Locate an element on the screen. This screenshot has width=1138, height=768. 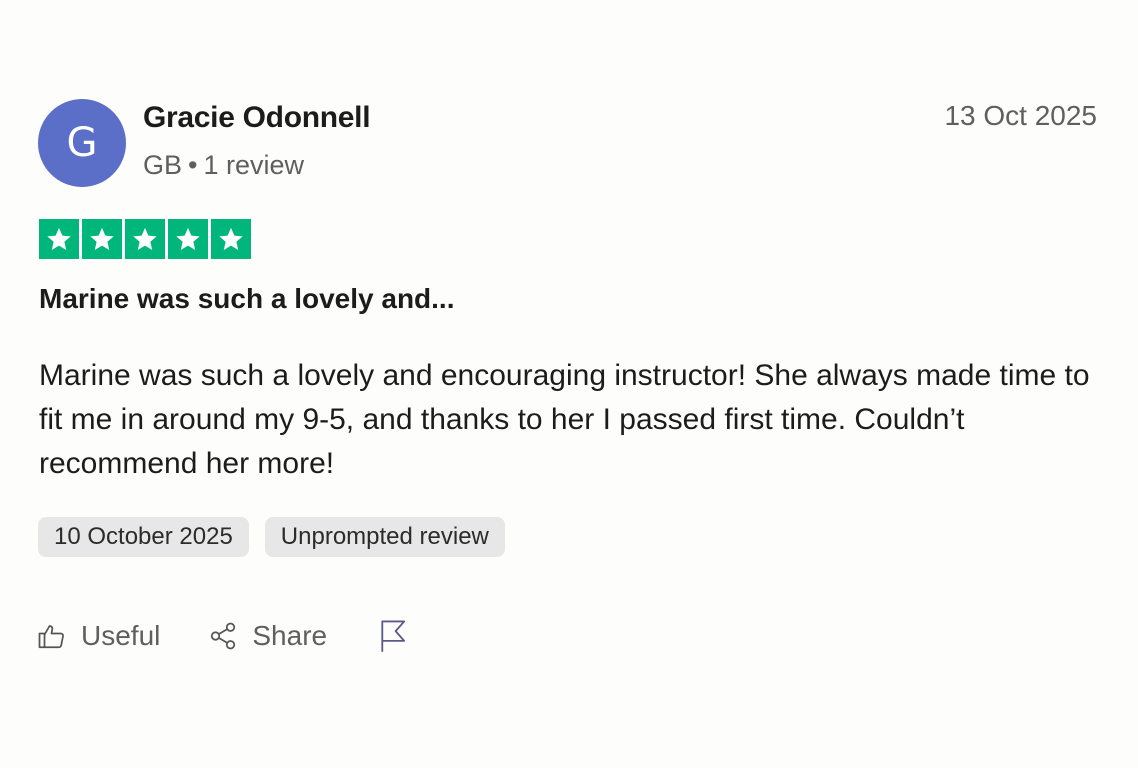
share-icon is located at coordinates (223, 636).